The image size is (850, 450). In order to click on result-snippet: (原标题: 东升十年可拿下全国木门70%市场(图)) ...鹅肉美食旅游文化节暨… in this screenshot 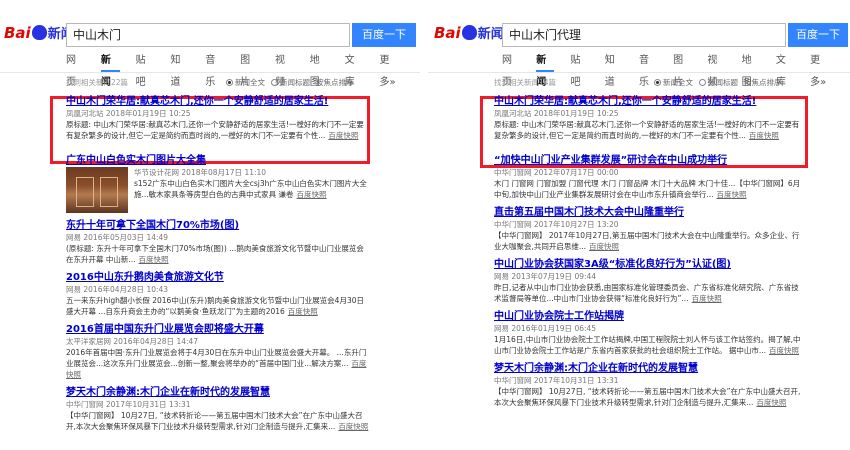, I will do `click(215, 254)`.